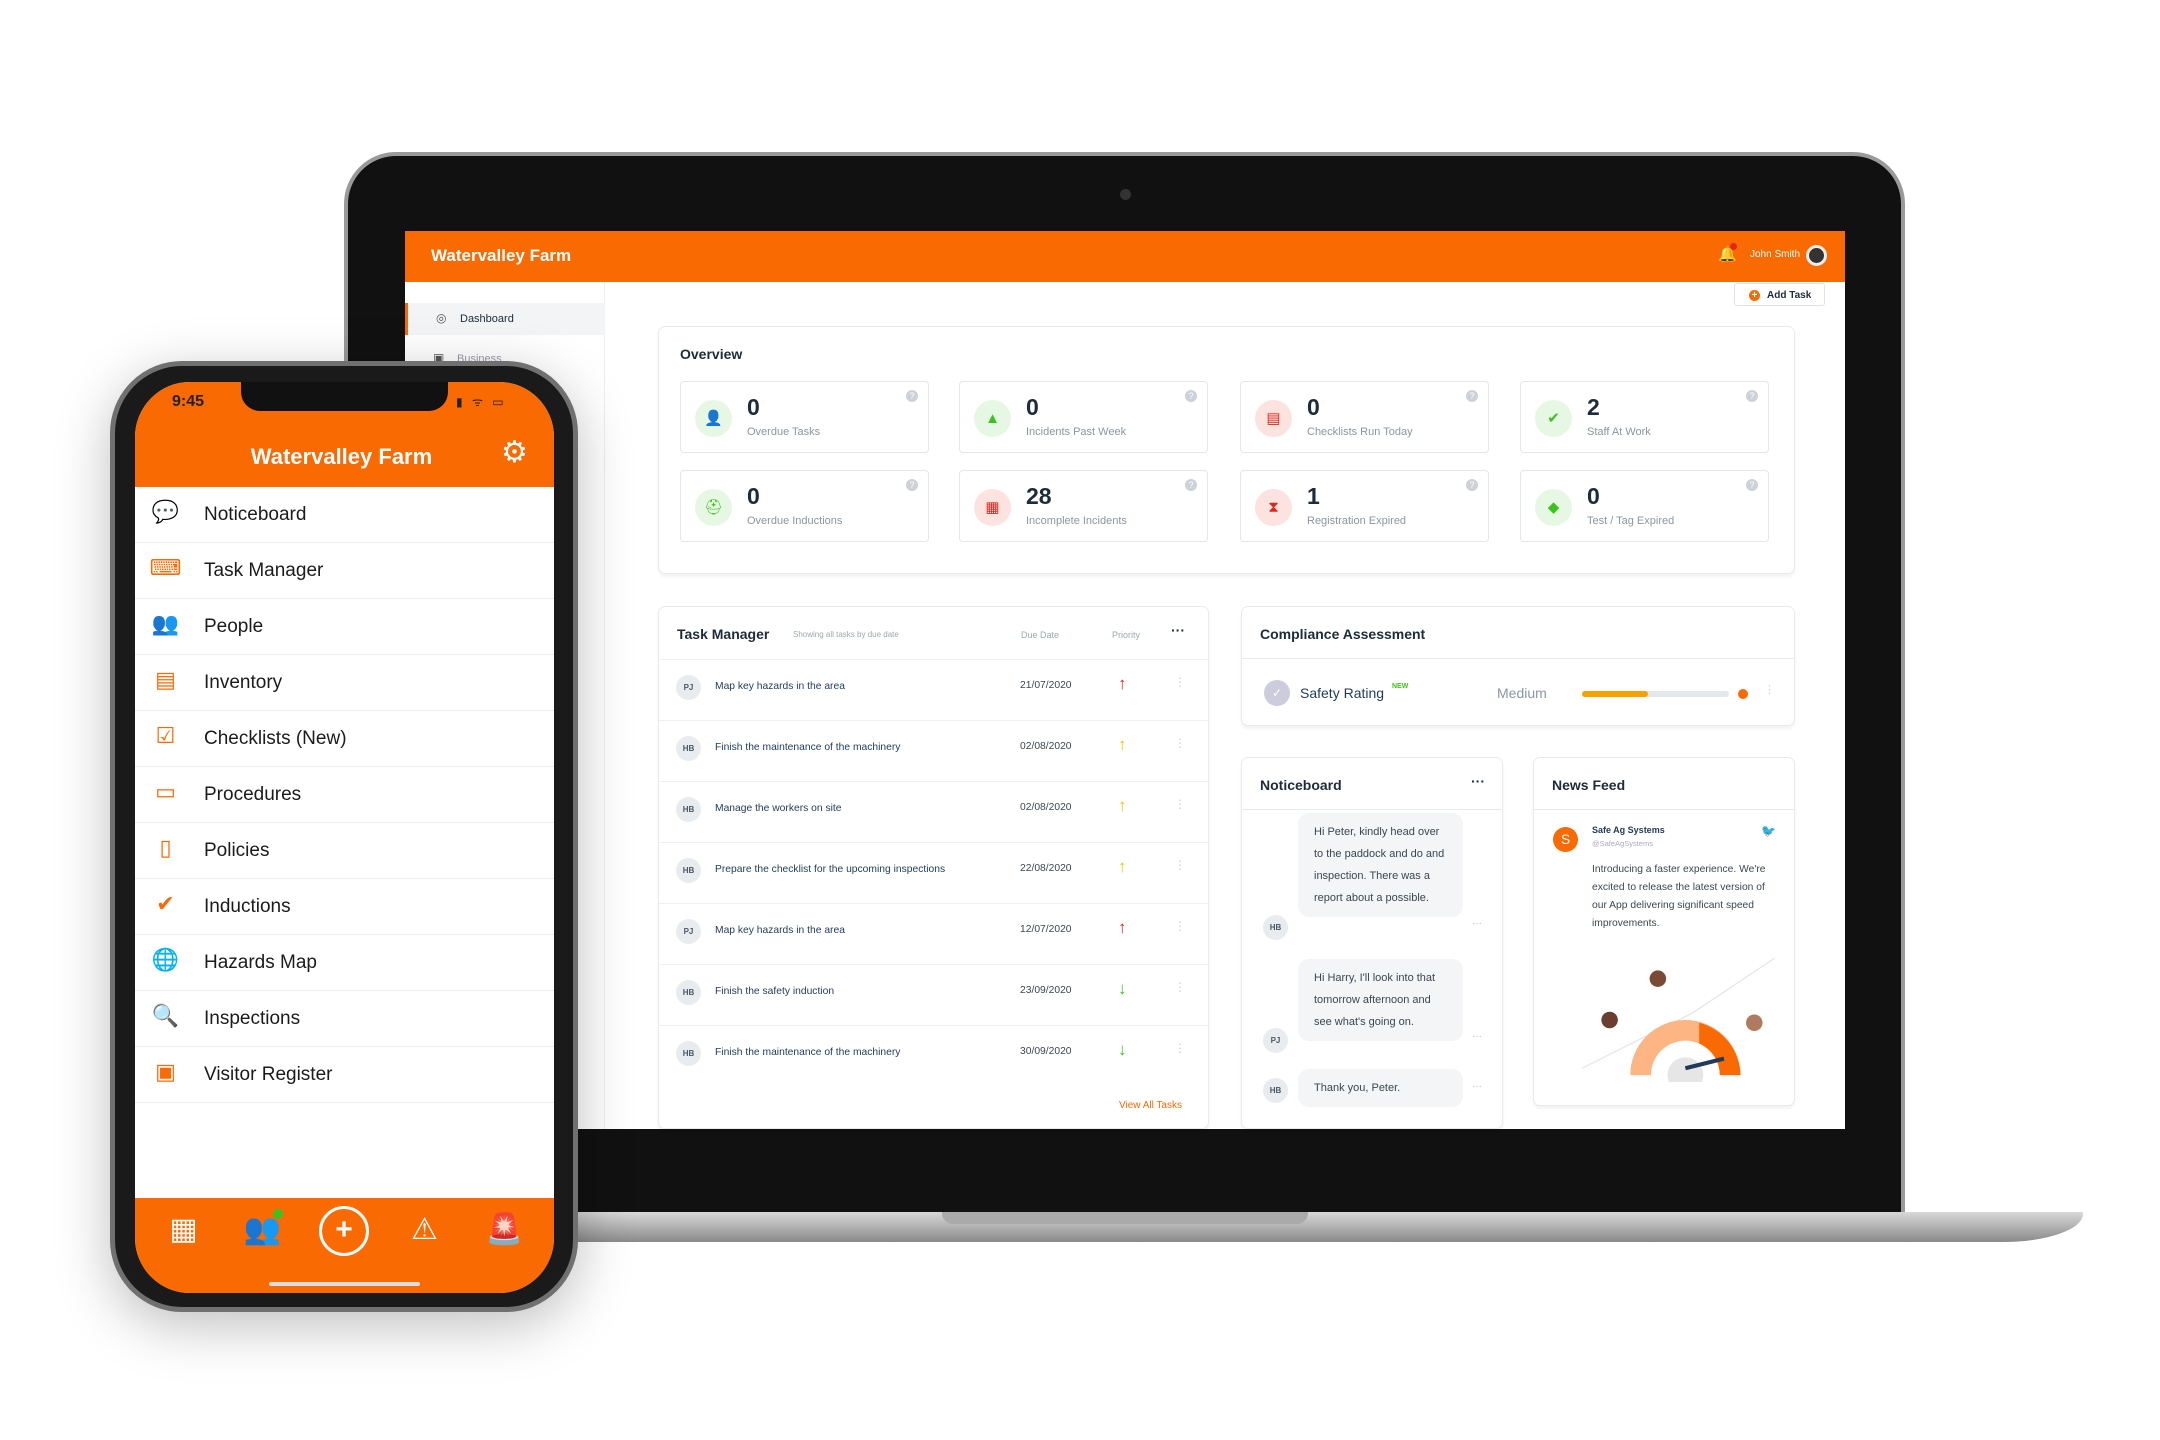  I want to click on due-date: 23/09/2020, so click(1046, 990).